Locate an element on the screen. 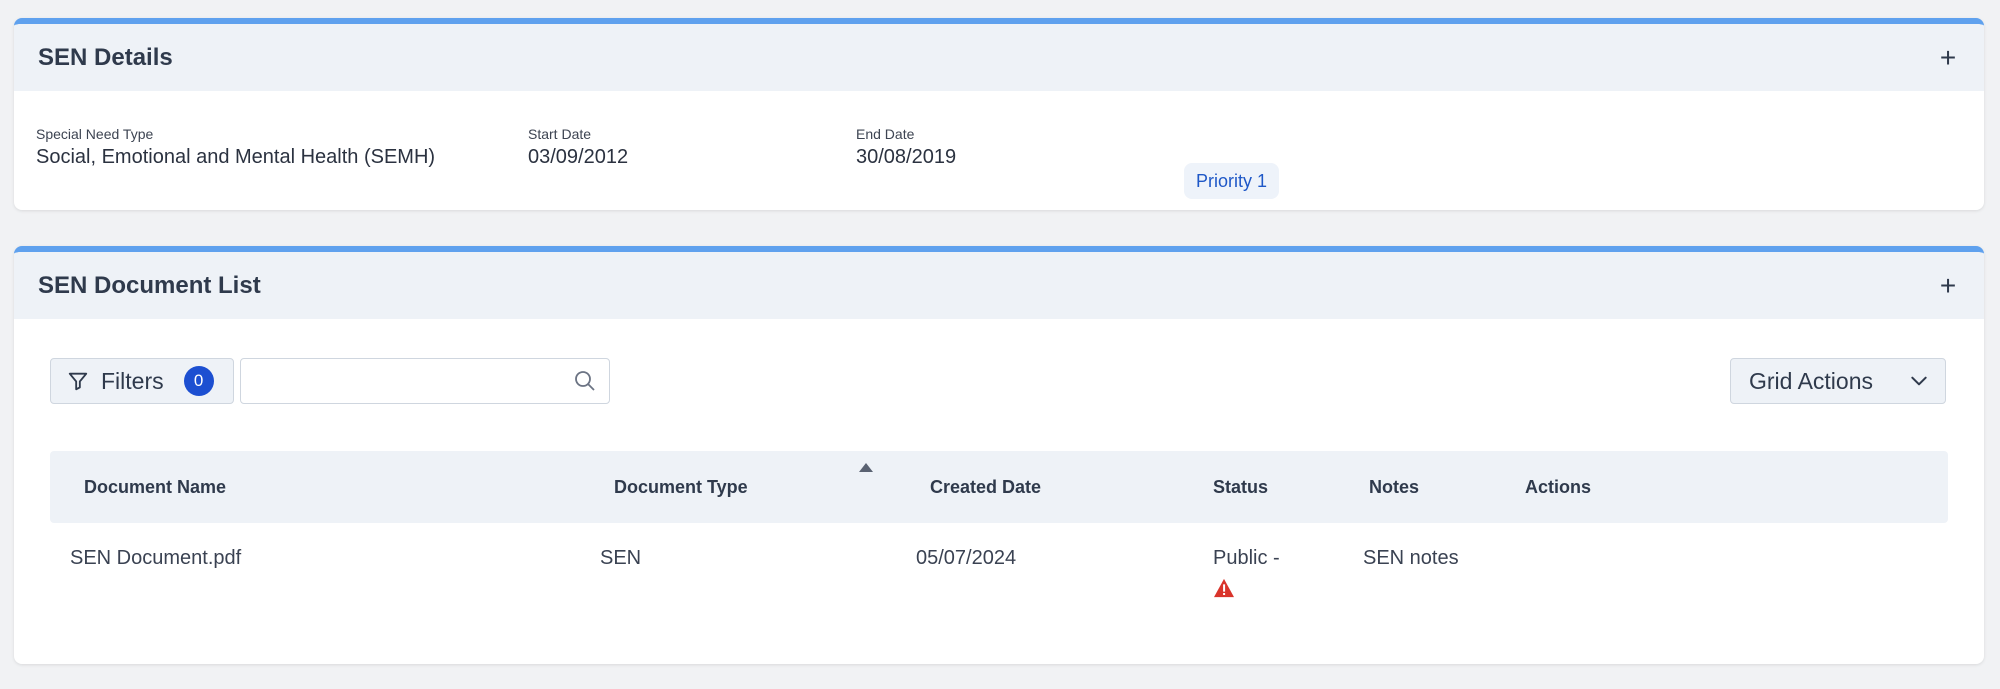 The height and width of the screenshot is (689, 2000). grid-actions-dropdown: Grid Actions is located at coordinates (1838, 381).